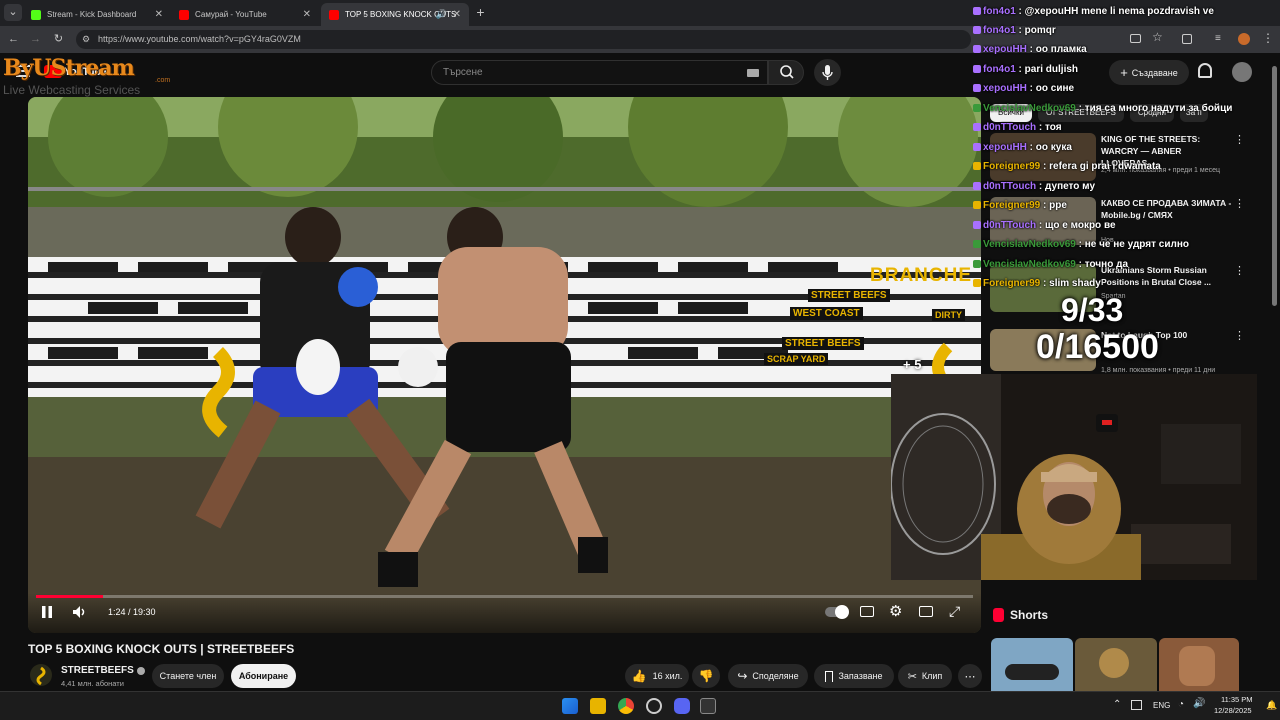 The width and height of the screenshot is (1280, 720). I want to click on subscribe-button: Абониране, so click(263, 676).